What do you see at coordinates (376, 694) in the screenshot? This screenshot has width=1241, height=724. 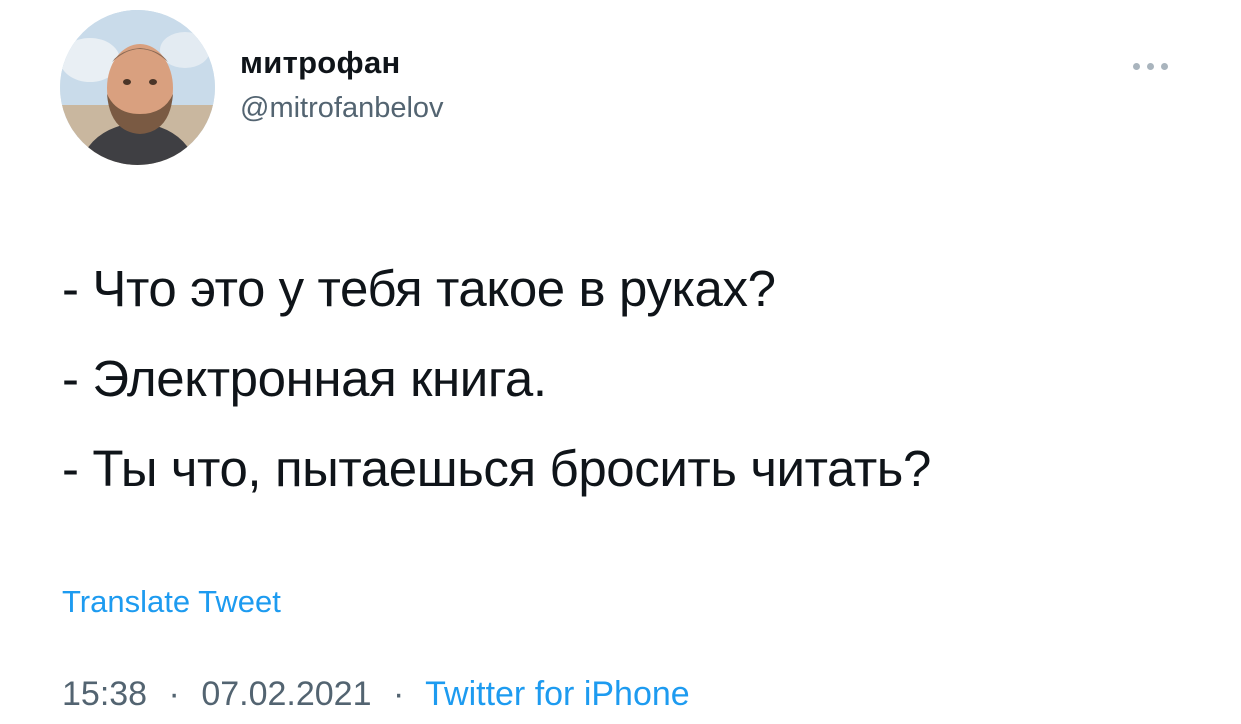 I see `tweet-meta: 15:38 · 07.02.2021 · Twitter for iPhone` at bounding box center [376, 694].